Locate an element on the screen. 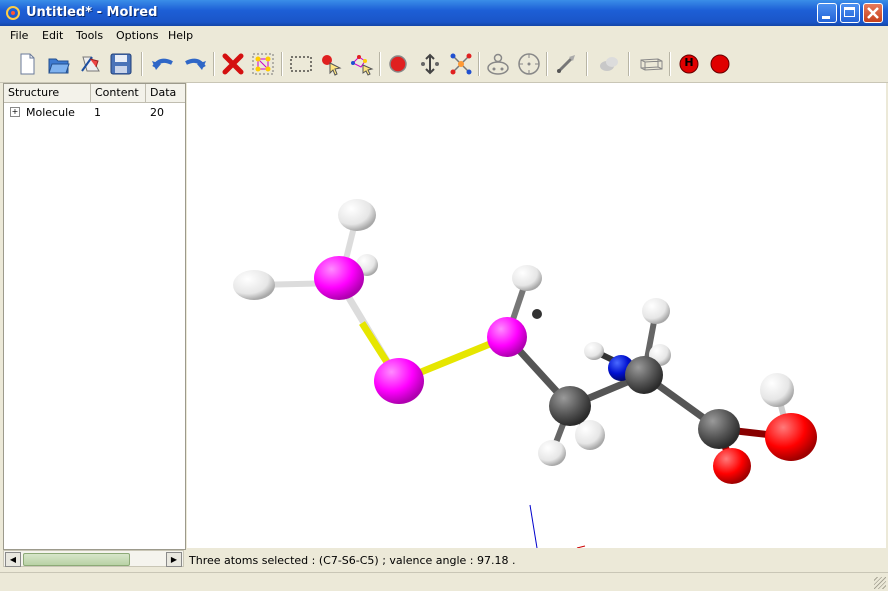 This screenshot has width=888, height=591. add-bond-icon is located at coordinates (461, 64).